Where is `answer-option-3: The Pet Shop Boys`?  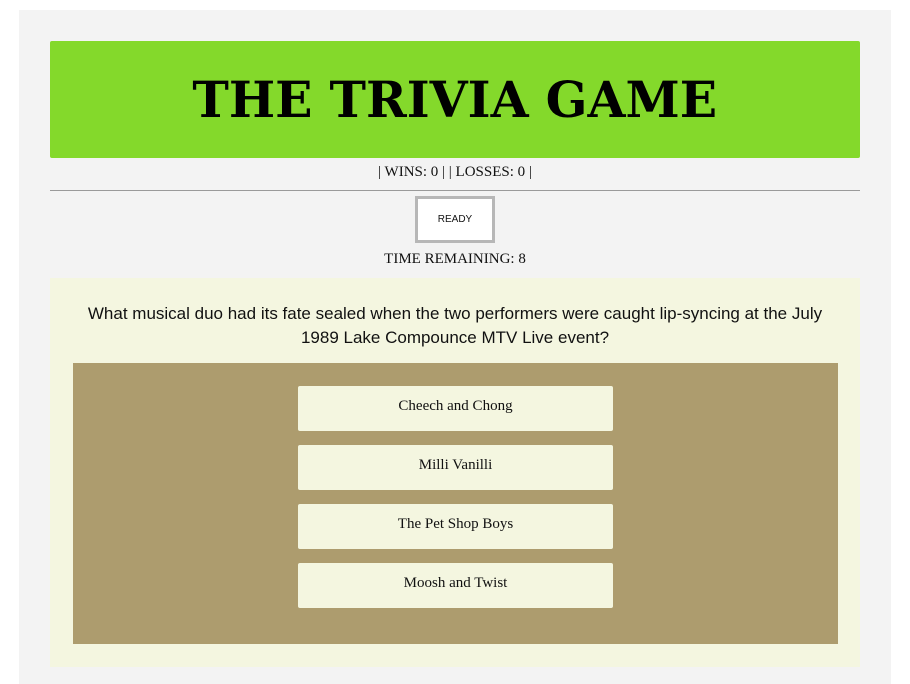 answer-option-3: The Pet Shop Boys is located at coordinates (455, 526).